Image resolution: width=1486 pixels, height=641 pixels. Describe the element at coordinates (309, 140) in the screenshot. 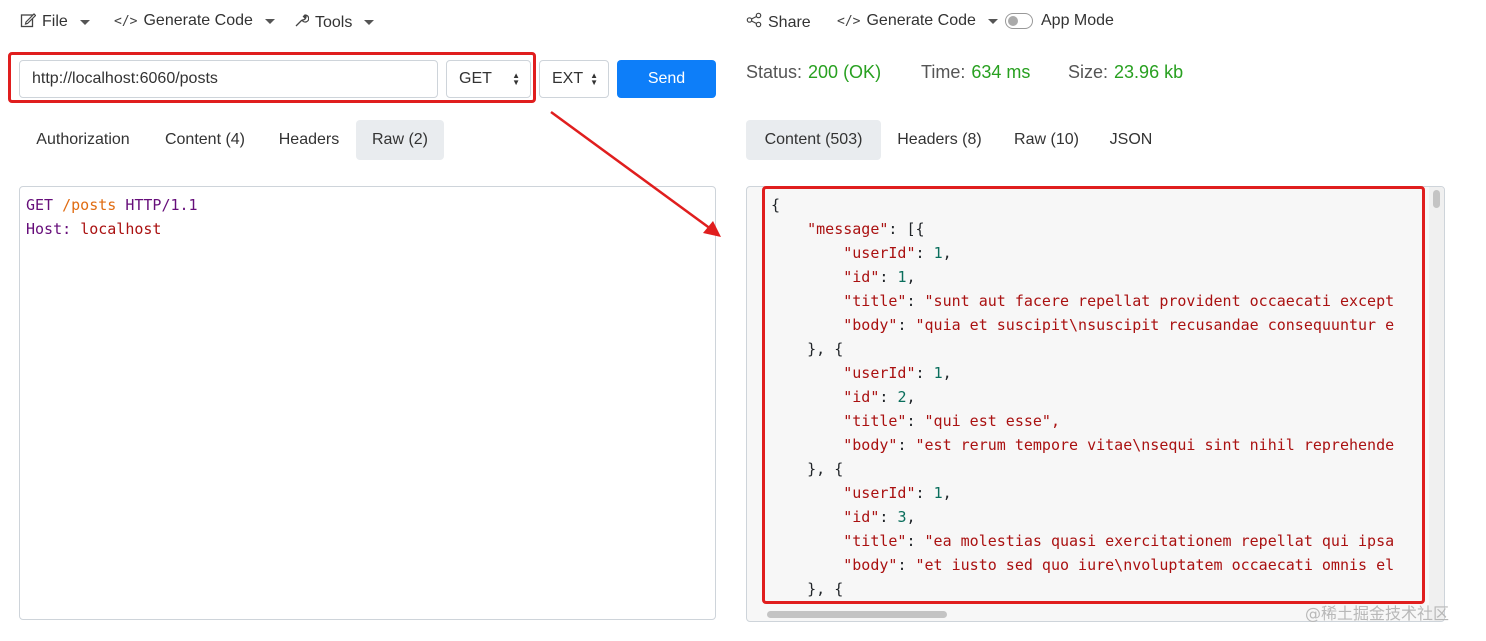

I see `tab-headers: Headers` at that location.